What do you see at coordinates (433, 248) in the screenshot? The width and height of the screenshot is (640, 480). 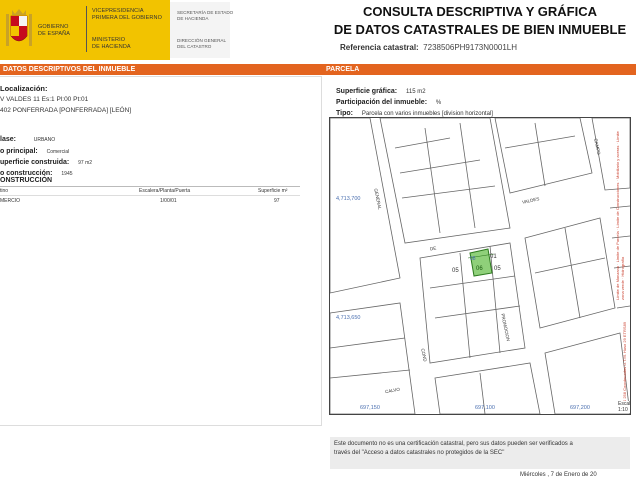 I see `street-label-de: DE` at bounding box center [433, 248].